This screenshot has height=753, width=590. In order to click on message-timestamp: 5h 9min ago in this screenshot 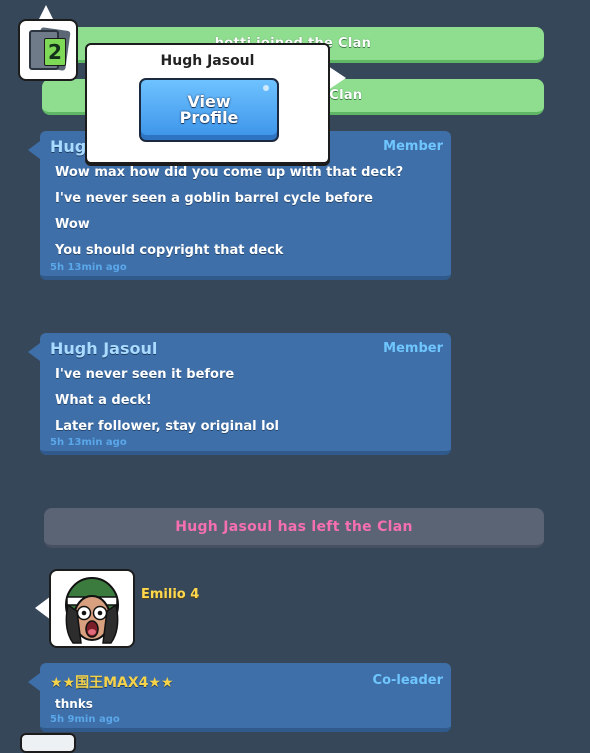, I will do `click(85, 719)`.